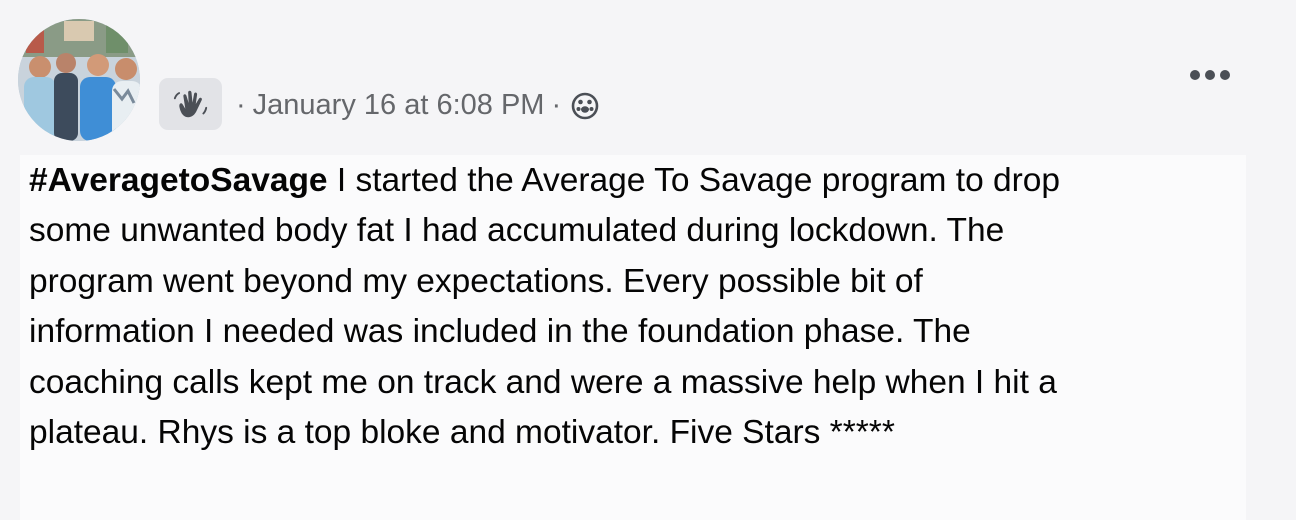 This screenshot has width=1296, height=520. Describe the element at coordinates (178, 180) in the screenshot. I see `hashtag-link: #AveragetoSavage` at that location.